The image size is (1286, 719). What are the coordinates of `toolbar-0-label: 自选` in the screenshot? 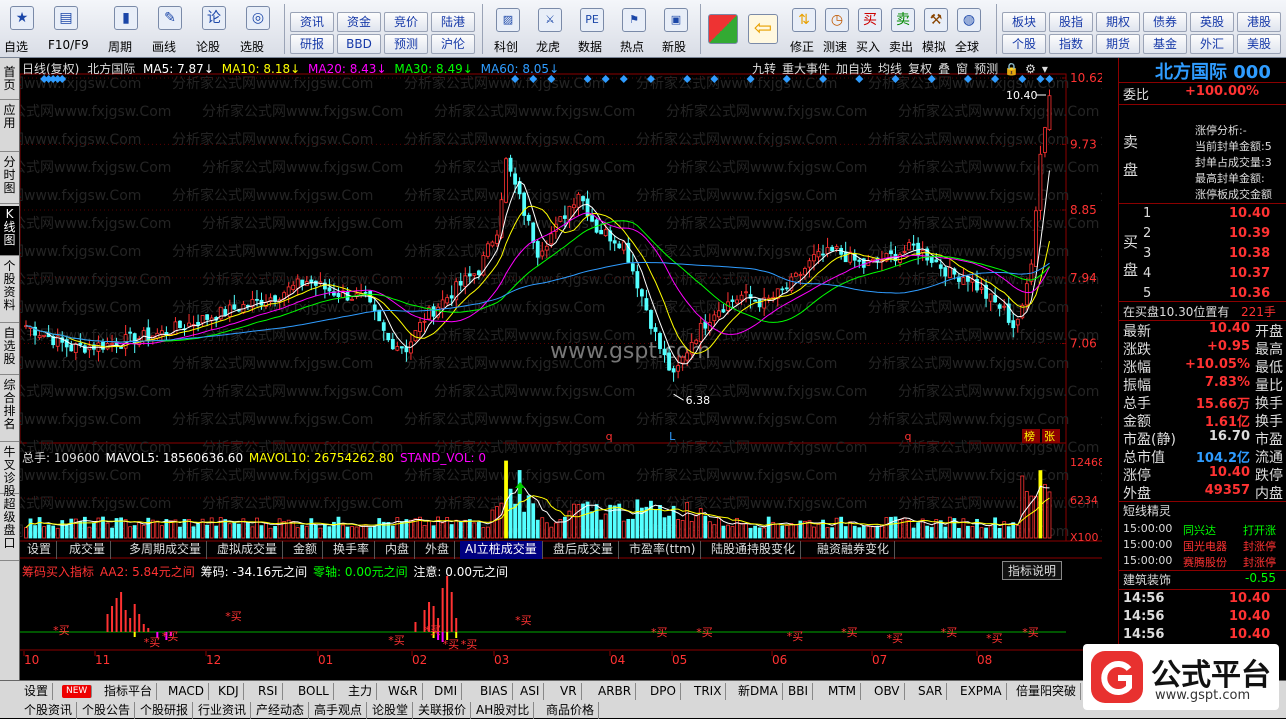 It's located at (16, 46).